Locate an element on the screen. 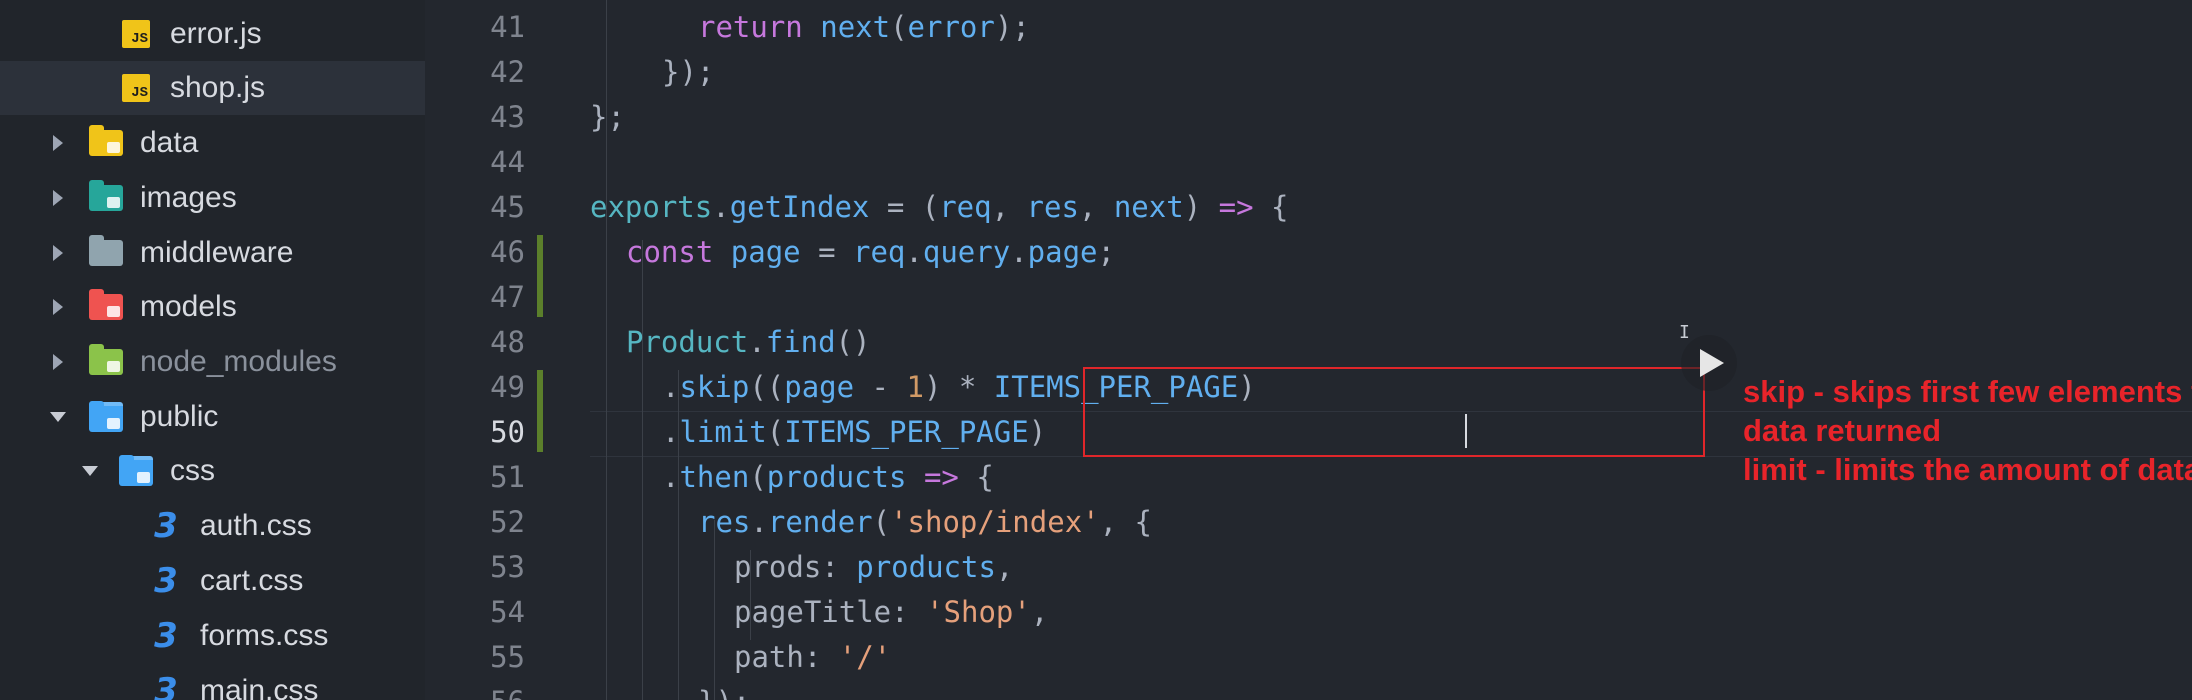  folder-css: css is located at coordinates (212, 471).